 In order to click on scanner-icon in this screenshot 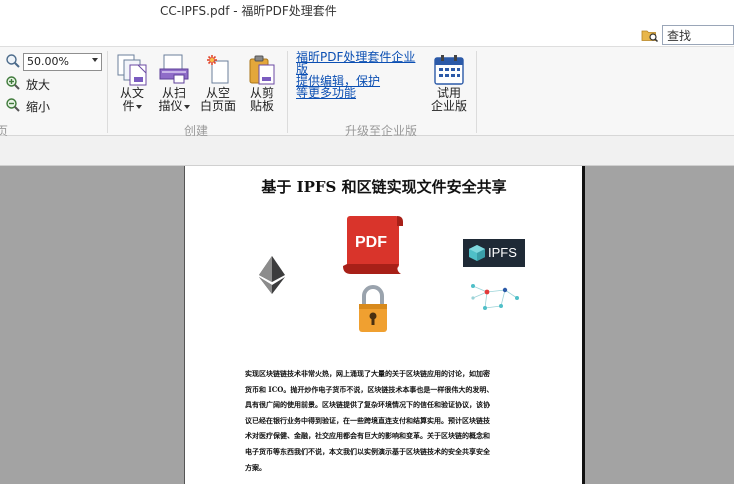, I will do `click(174, 69)`.